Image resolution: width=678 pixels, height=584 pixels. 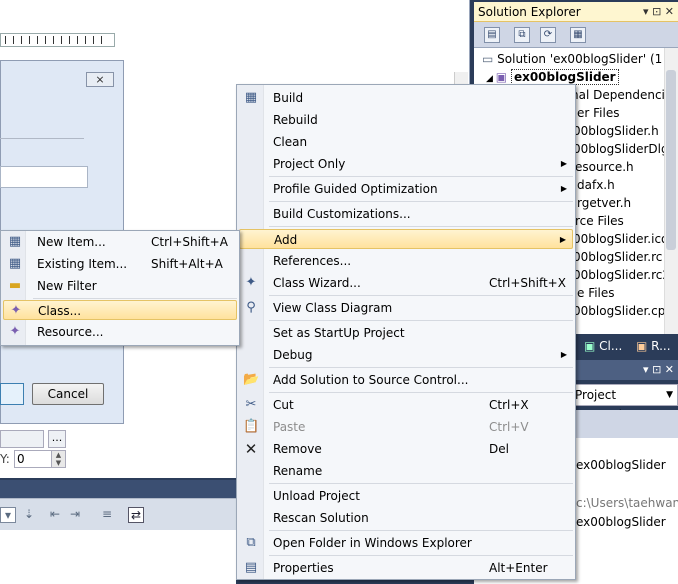 What do you see at coordinates (120, 264) in the screenshot?
I see `submenu-item-existing-item: ▦ Existing Item... Shift+Alt+A` at bounding box center [120, 264].